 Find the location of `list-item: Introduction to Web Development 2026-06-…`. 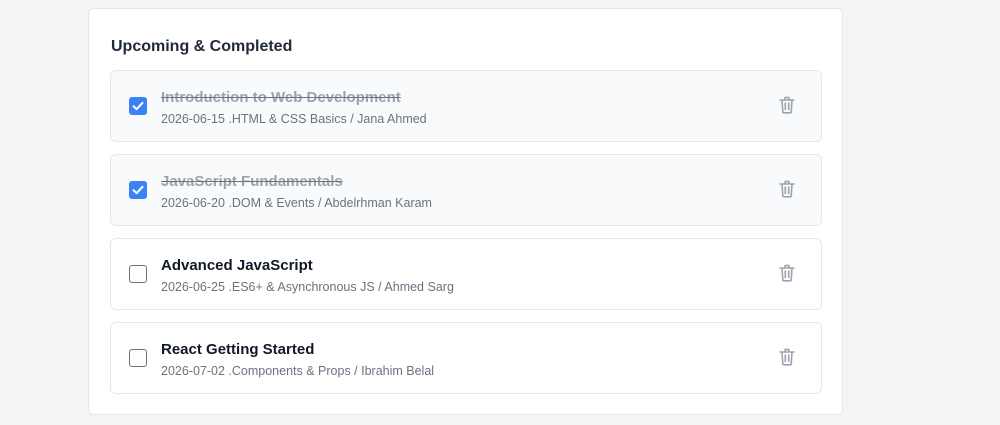

list-item: Introduction to Web Development 2026-06-… is located at coordinates (466, 106).